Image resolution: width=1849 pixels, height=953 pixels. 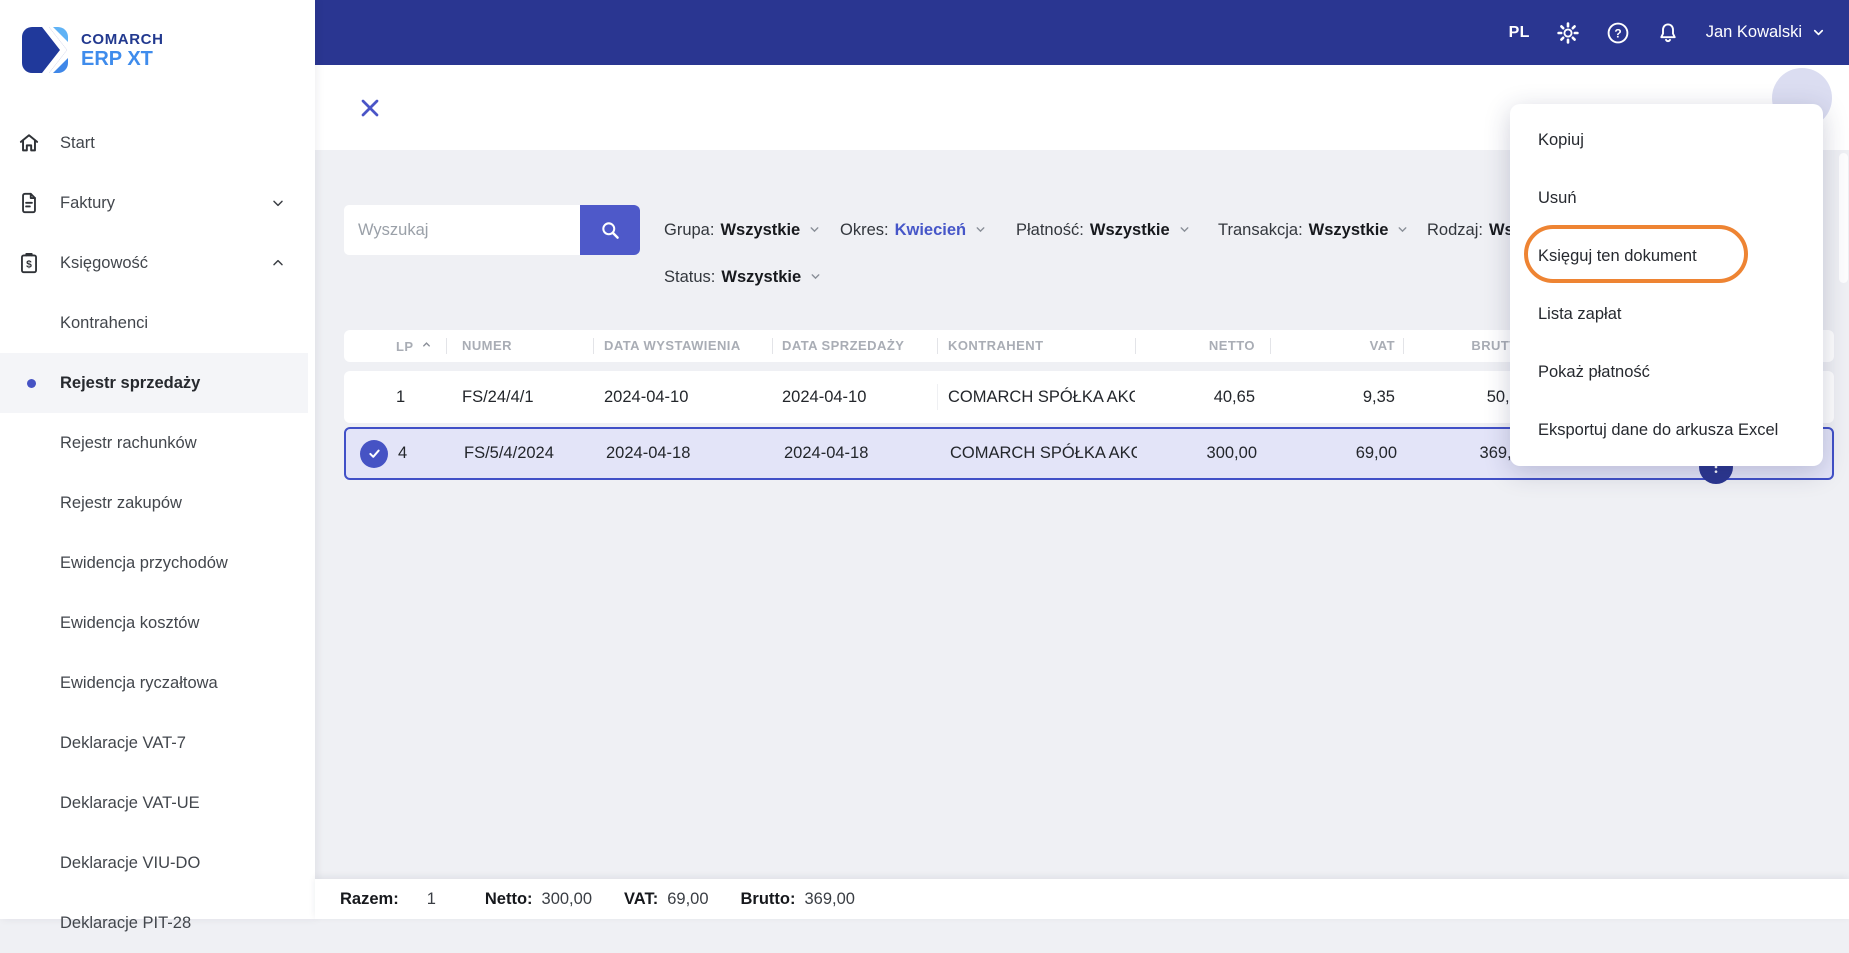 What do you see at coordinates (370, 108) in the screenshot?
I see `close-icon` at bounding box center [370, 108].